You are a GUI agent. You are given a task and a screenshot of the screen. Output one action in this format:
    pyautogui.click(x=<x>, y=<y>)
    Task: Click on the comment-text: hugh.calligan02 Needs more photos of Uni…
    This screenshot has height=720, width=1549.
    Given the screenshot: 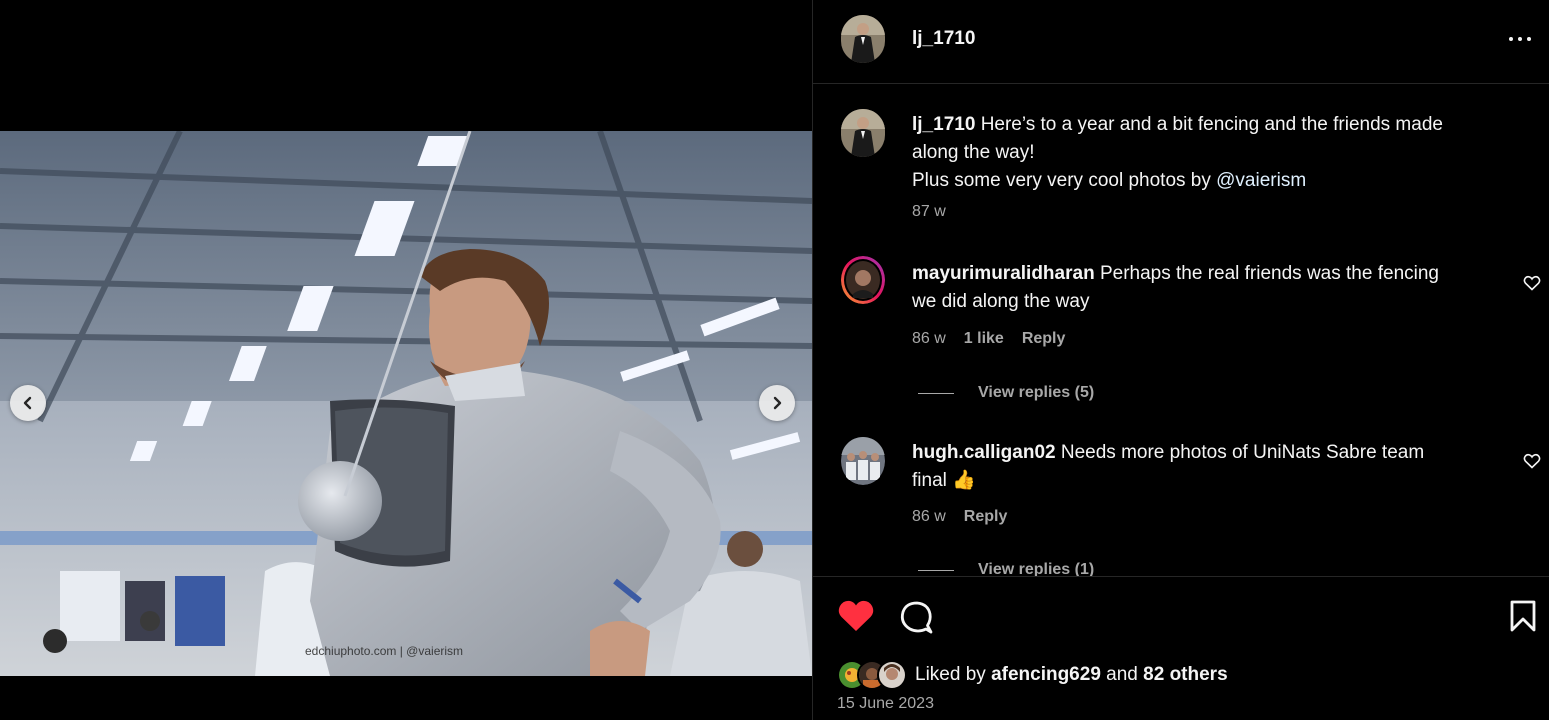 What is the action you would take?
    pyautogui.click(x=1202, y=467)
    